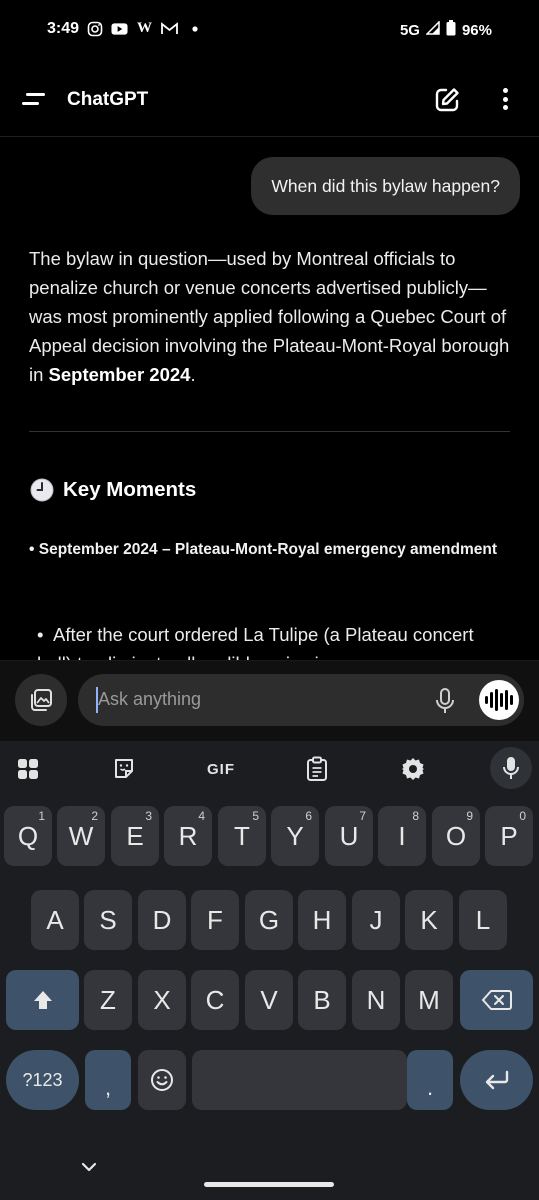 This screenshot has height=1200, width=539. What do you see at coordinates (124, 769) in the screenshot?
I see `sticker-icon` at bounding box center [124, 769].